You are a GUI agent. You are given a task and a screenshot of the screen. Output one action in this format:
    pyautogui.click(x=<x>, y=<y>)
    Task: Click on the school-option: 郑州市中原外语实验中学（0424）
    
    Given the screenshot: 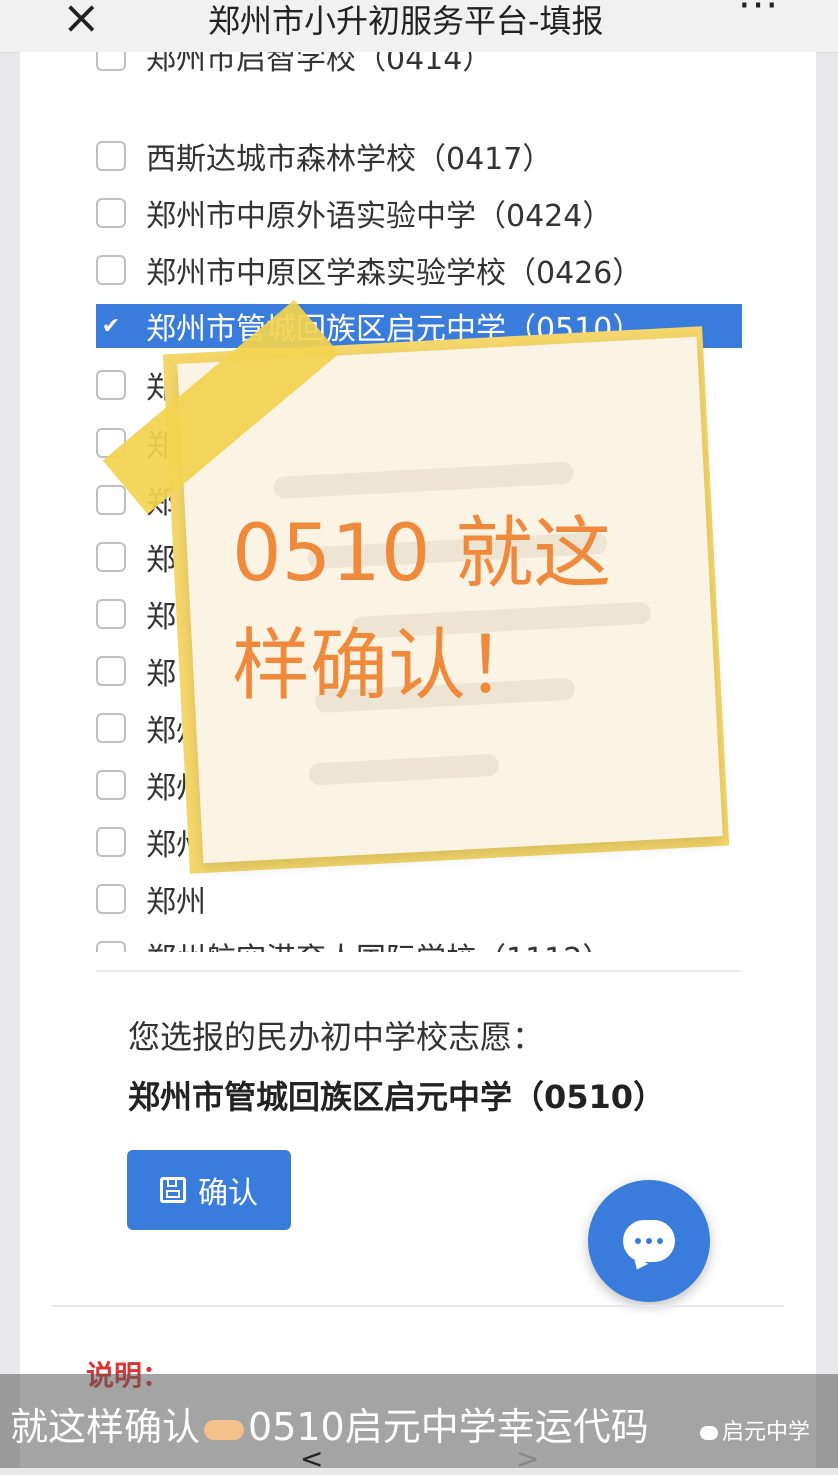 What is the action you would take?
    pyautogui.click(x=419, y=213)
    